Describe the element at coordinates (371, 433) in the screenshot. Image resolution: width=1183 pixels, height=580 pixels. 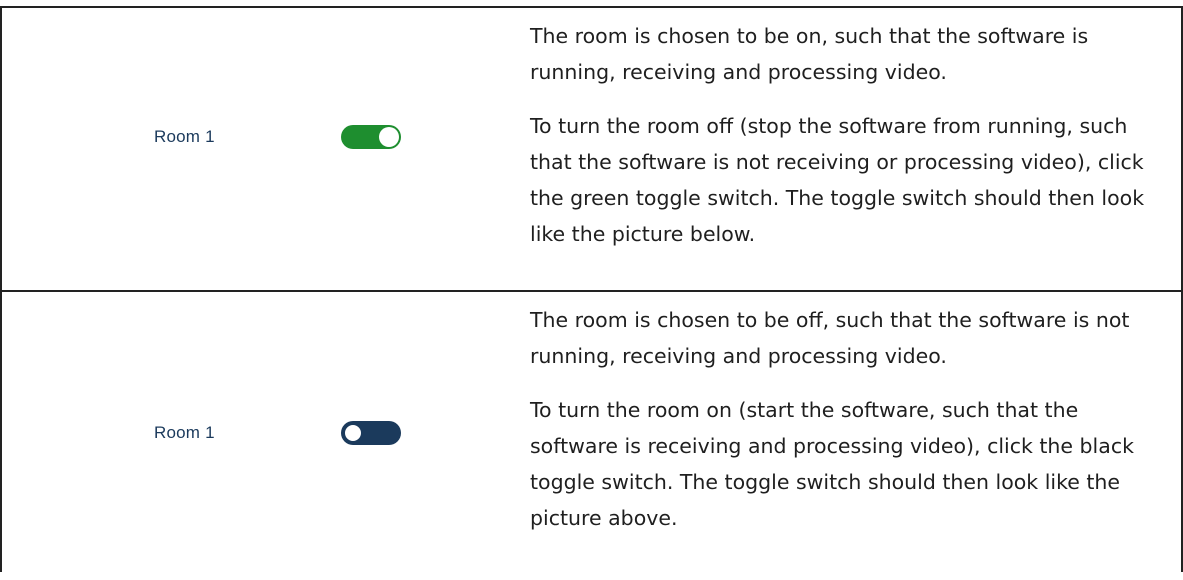
I see `room-toggle-switch-off` at that location.